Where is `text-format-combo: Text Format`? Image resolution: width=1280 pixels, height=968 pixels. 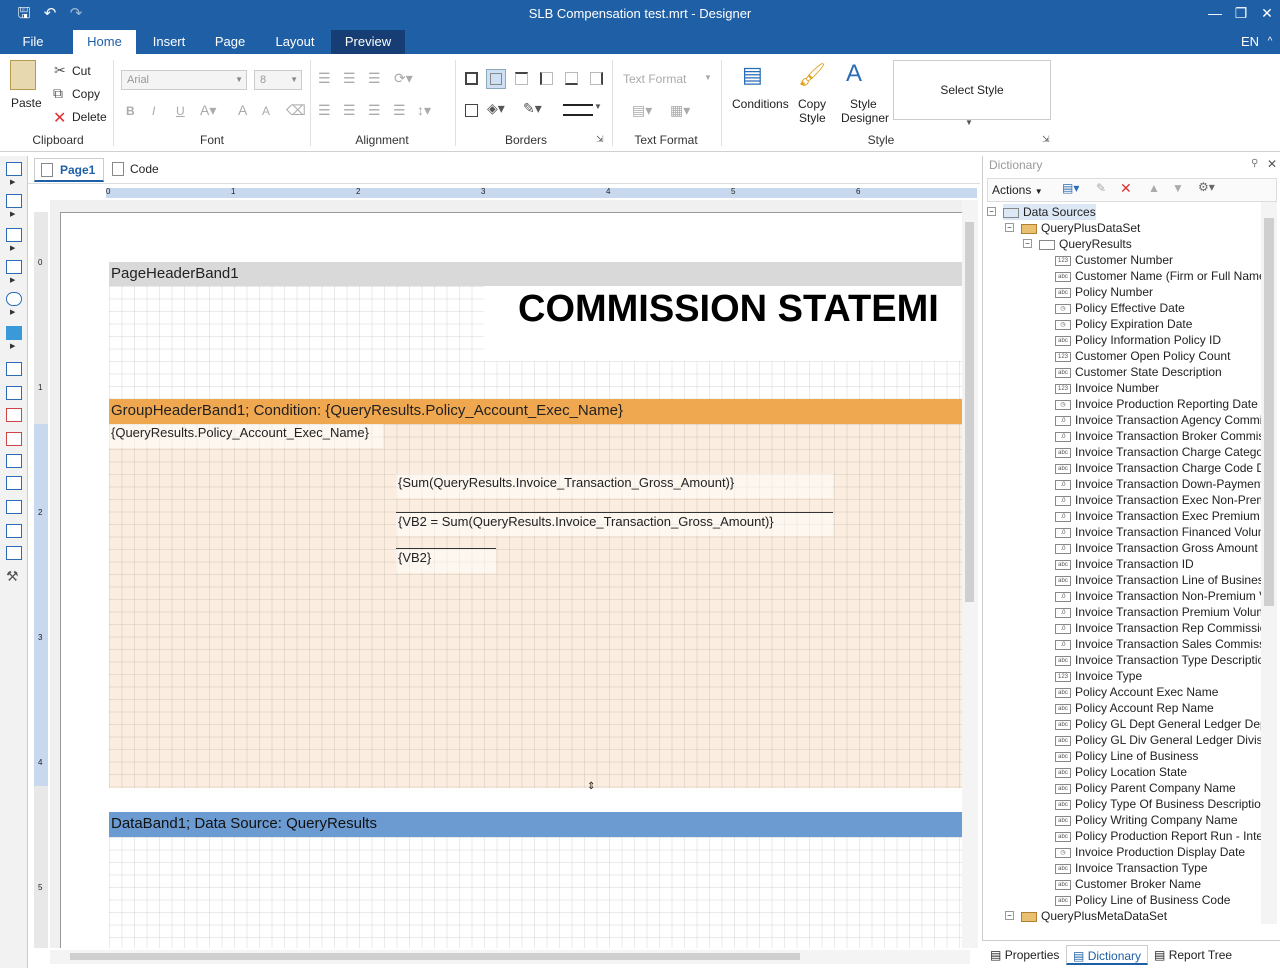
text-format-combo: Text Format is located at coordinates (654, 79).